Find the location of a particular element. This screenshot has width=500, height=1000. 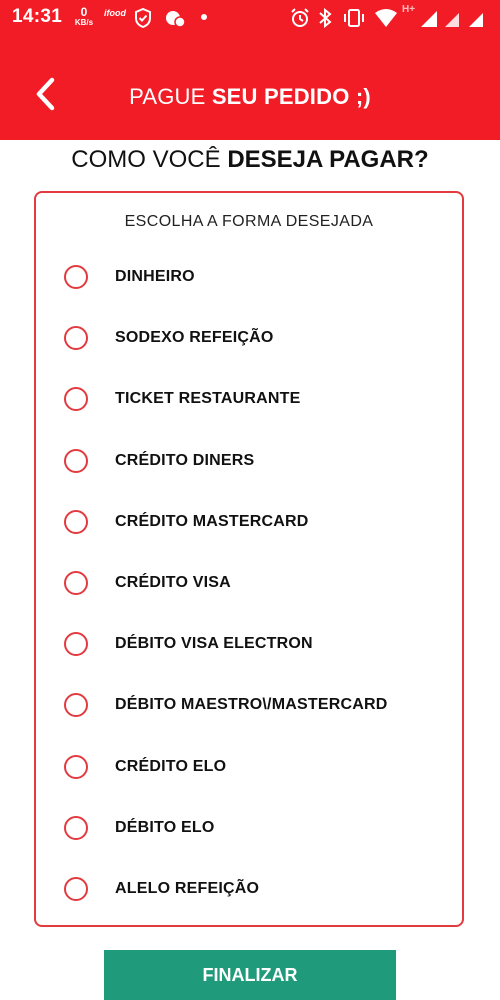

bluetooth-icon is located at coordinates (325, 18).